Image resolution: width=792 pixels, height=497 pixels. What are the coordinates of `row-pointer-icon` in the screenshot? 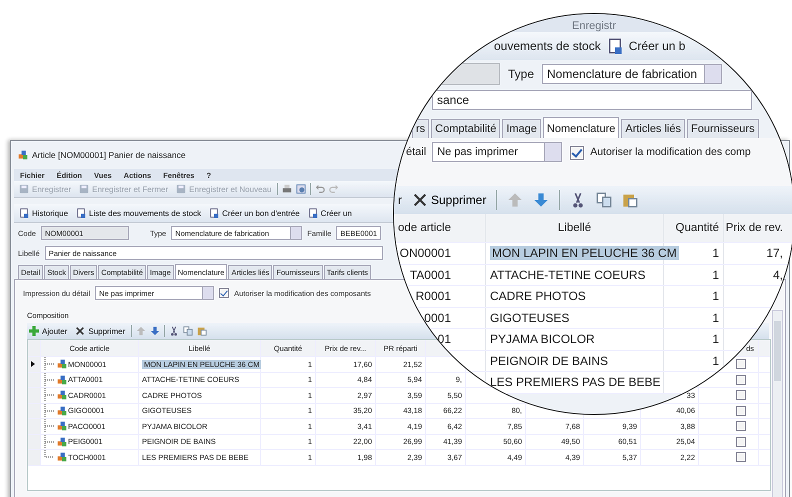 It's located at (33, 364).